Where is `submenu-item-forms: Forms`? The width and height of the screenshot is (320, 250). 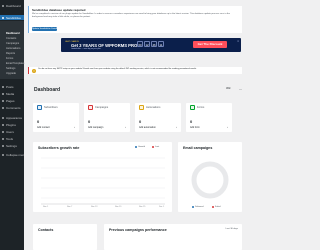 submenu-item-forms: Forms is located at coordinates (12, 53).